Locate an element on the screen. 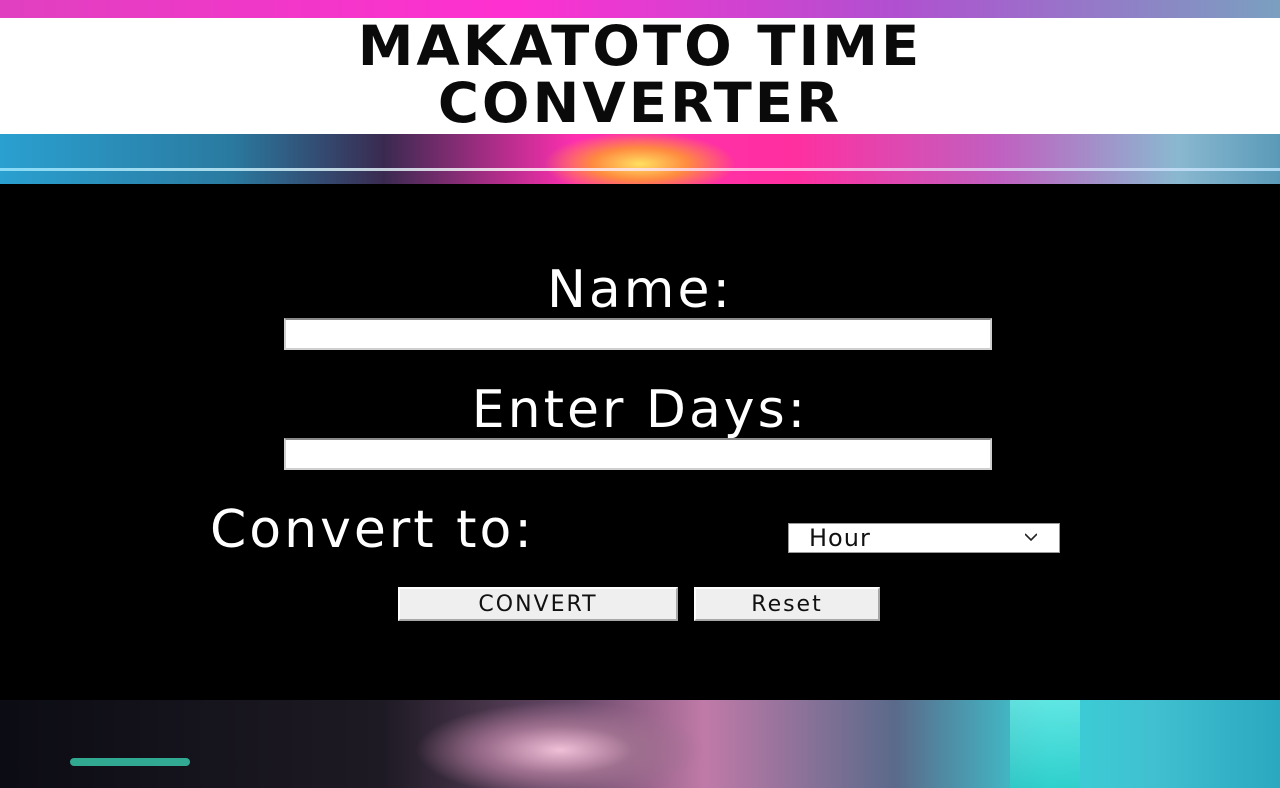 The width and height of the screenshot is (1280, 788). background-light is located at coordinates (1045, 744).